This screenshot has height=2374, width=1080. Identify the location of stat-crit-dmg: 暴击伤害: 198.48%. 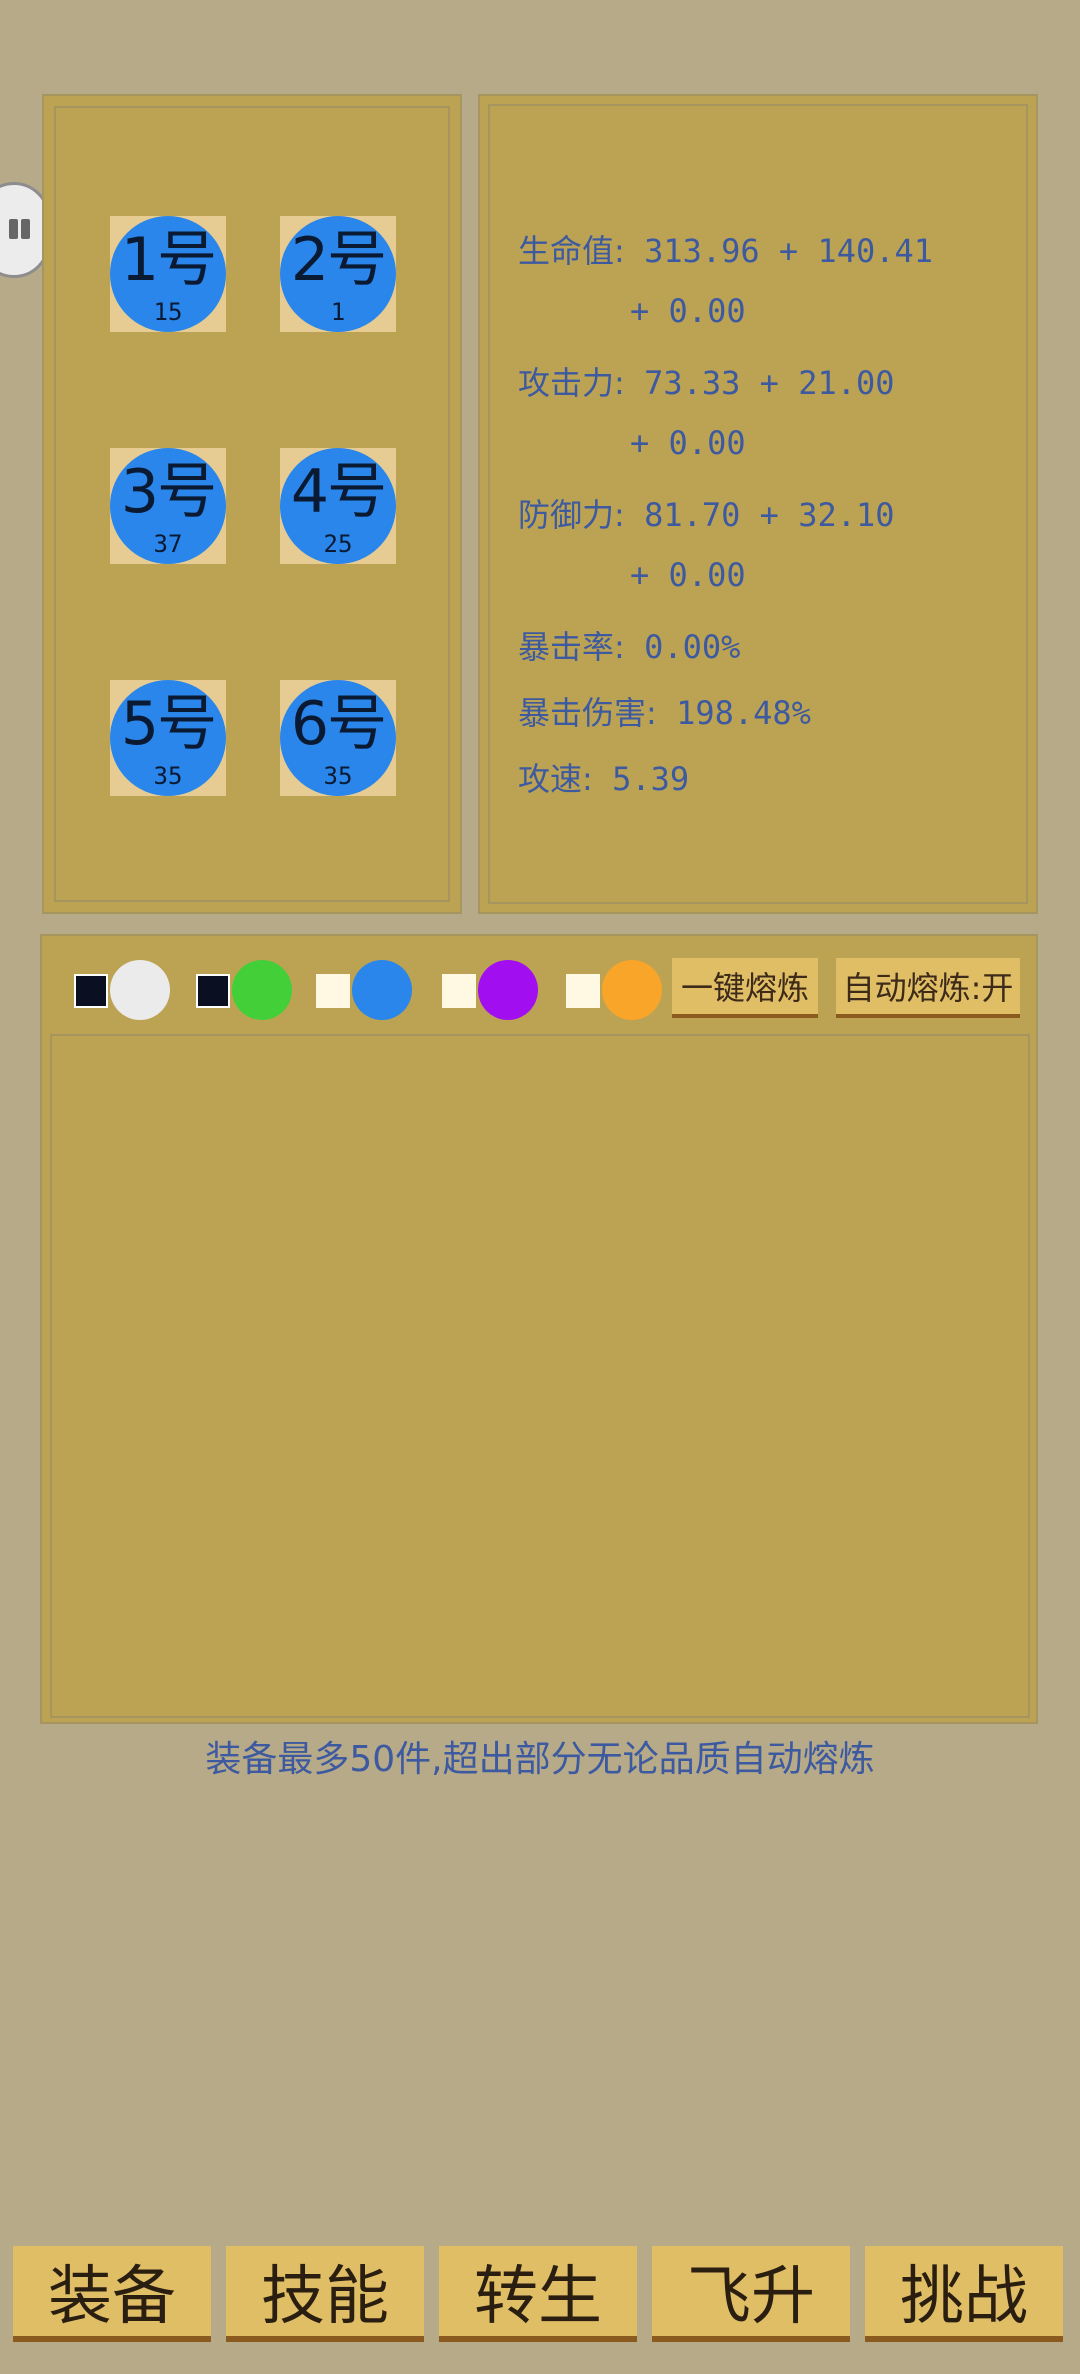
(664, 711).